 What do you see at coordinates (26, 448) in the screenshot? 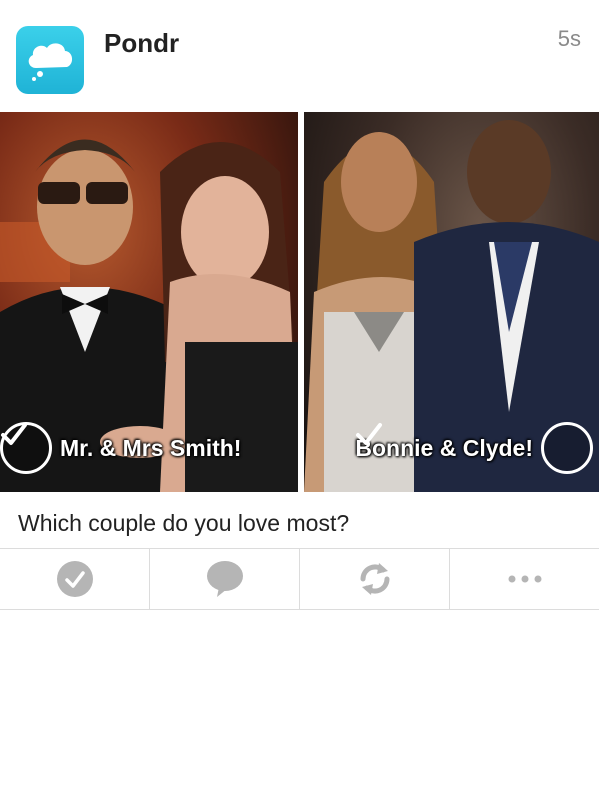
I see `vote-check-left` at bounding box center [26, 448].